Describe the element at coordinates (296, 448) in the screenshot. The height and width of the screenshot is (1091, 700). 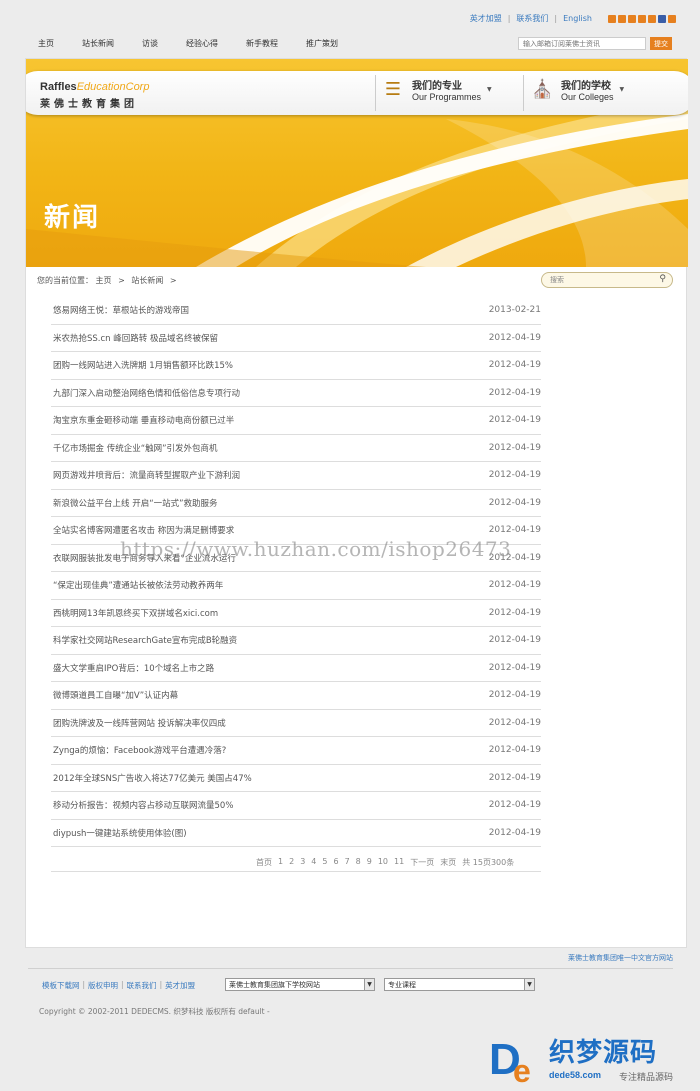
I see `list-item: 千亿市场掘金 传统企业“触网”引发外包商机 2012-04-19` at that location.